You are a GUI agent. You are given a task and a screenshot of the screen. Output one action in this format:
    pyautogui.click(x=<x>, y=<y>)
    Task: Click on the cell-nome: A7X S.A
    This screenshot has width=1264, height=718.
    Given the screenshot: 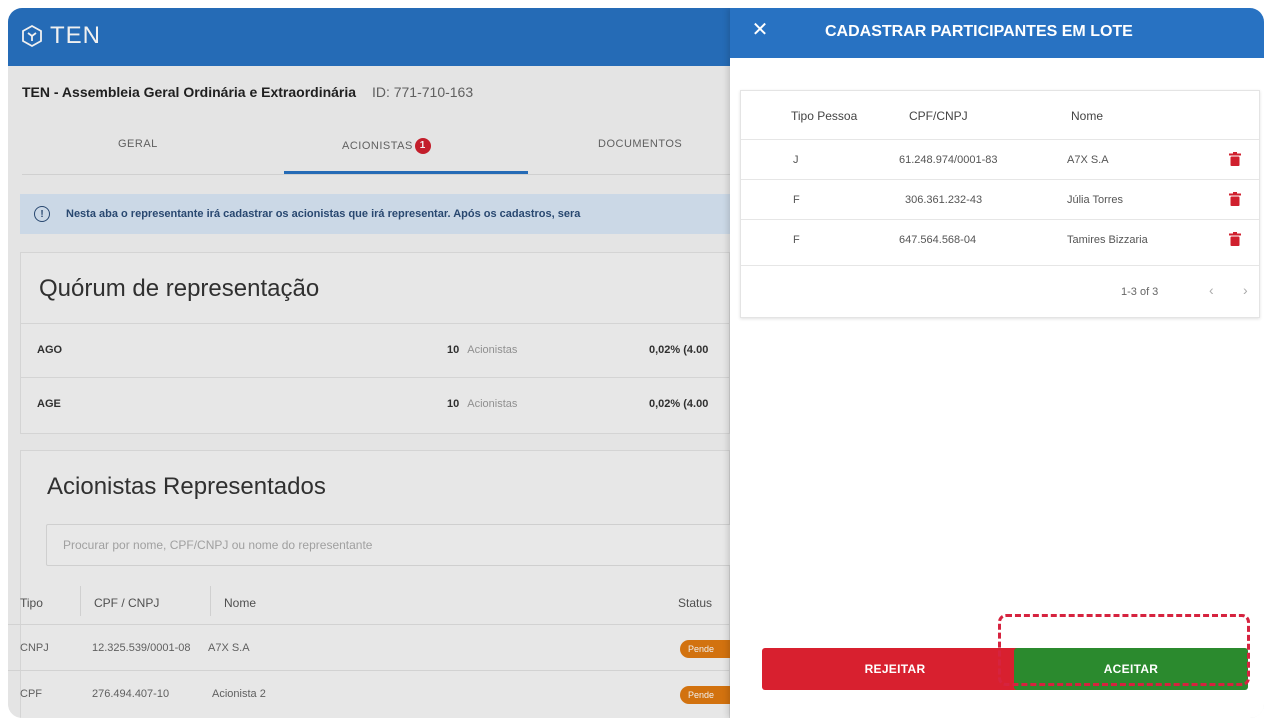 What is the action you would take?
    pyautogui.click(x=1088, y=160)
    